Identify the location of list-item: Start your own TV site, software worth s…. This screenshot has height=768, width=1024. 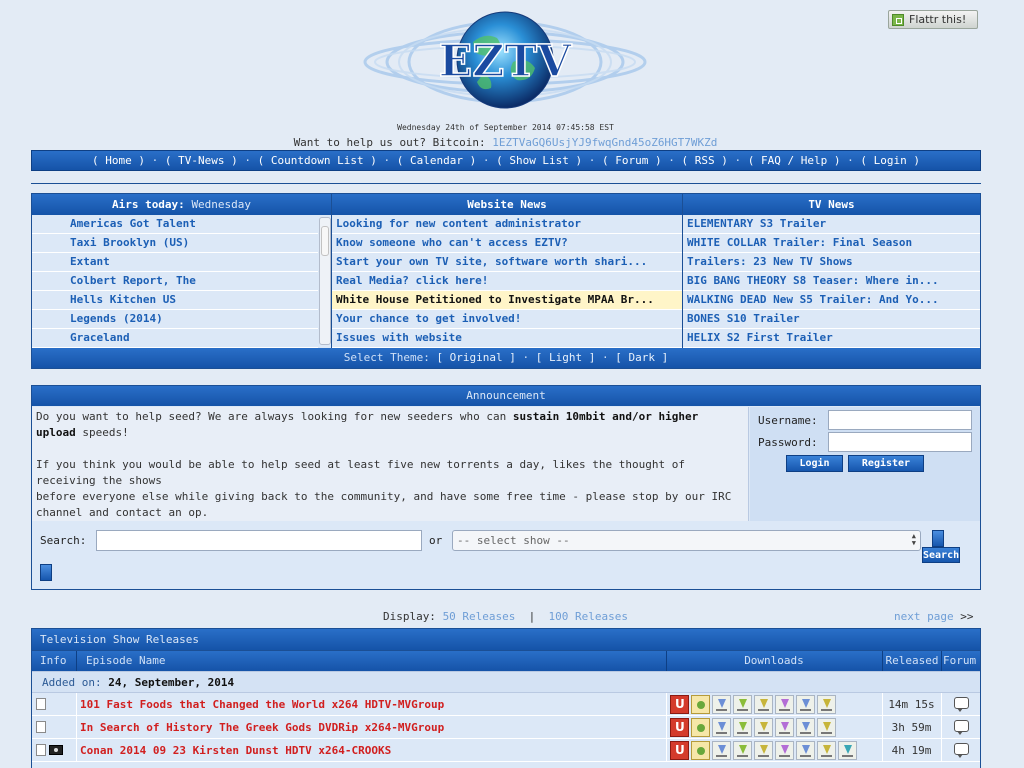
(507, 262).